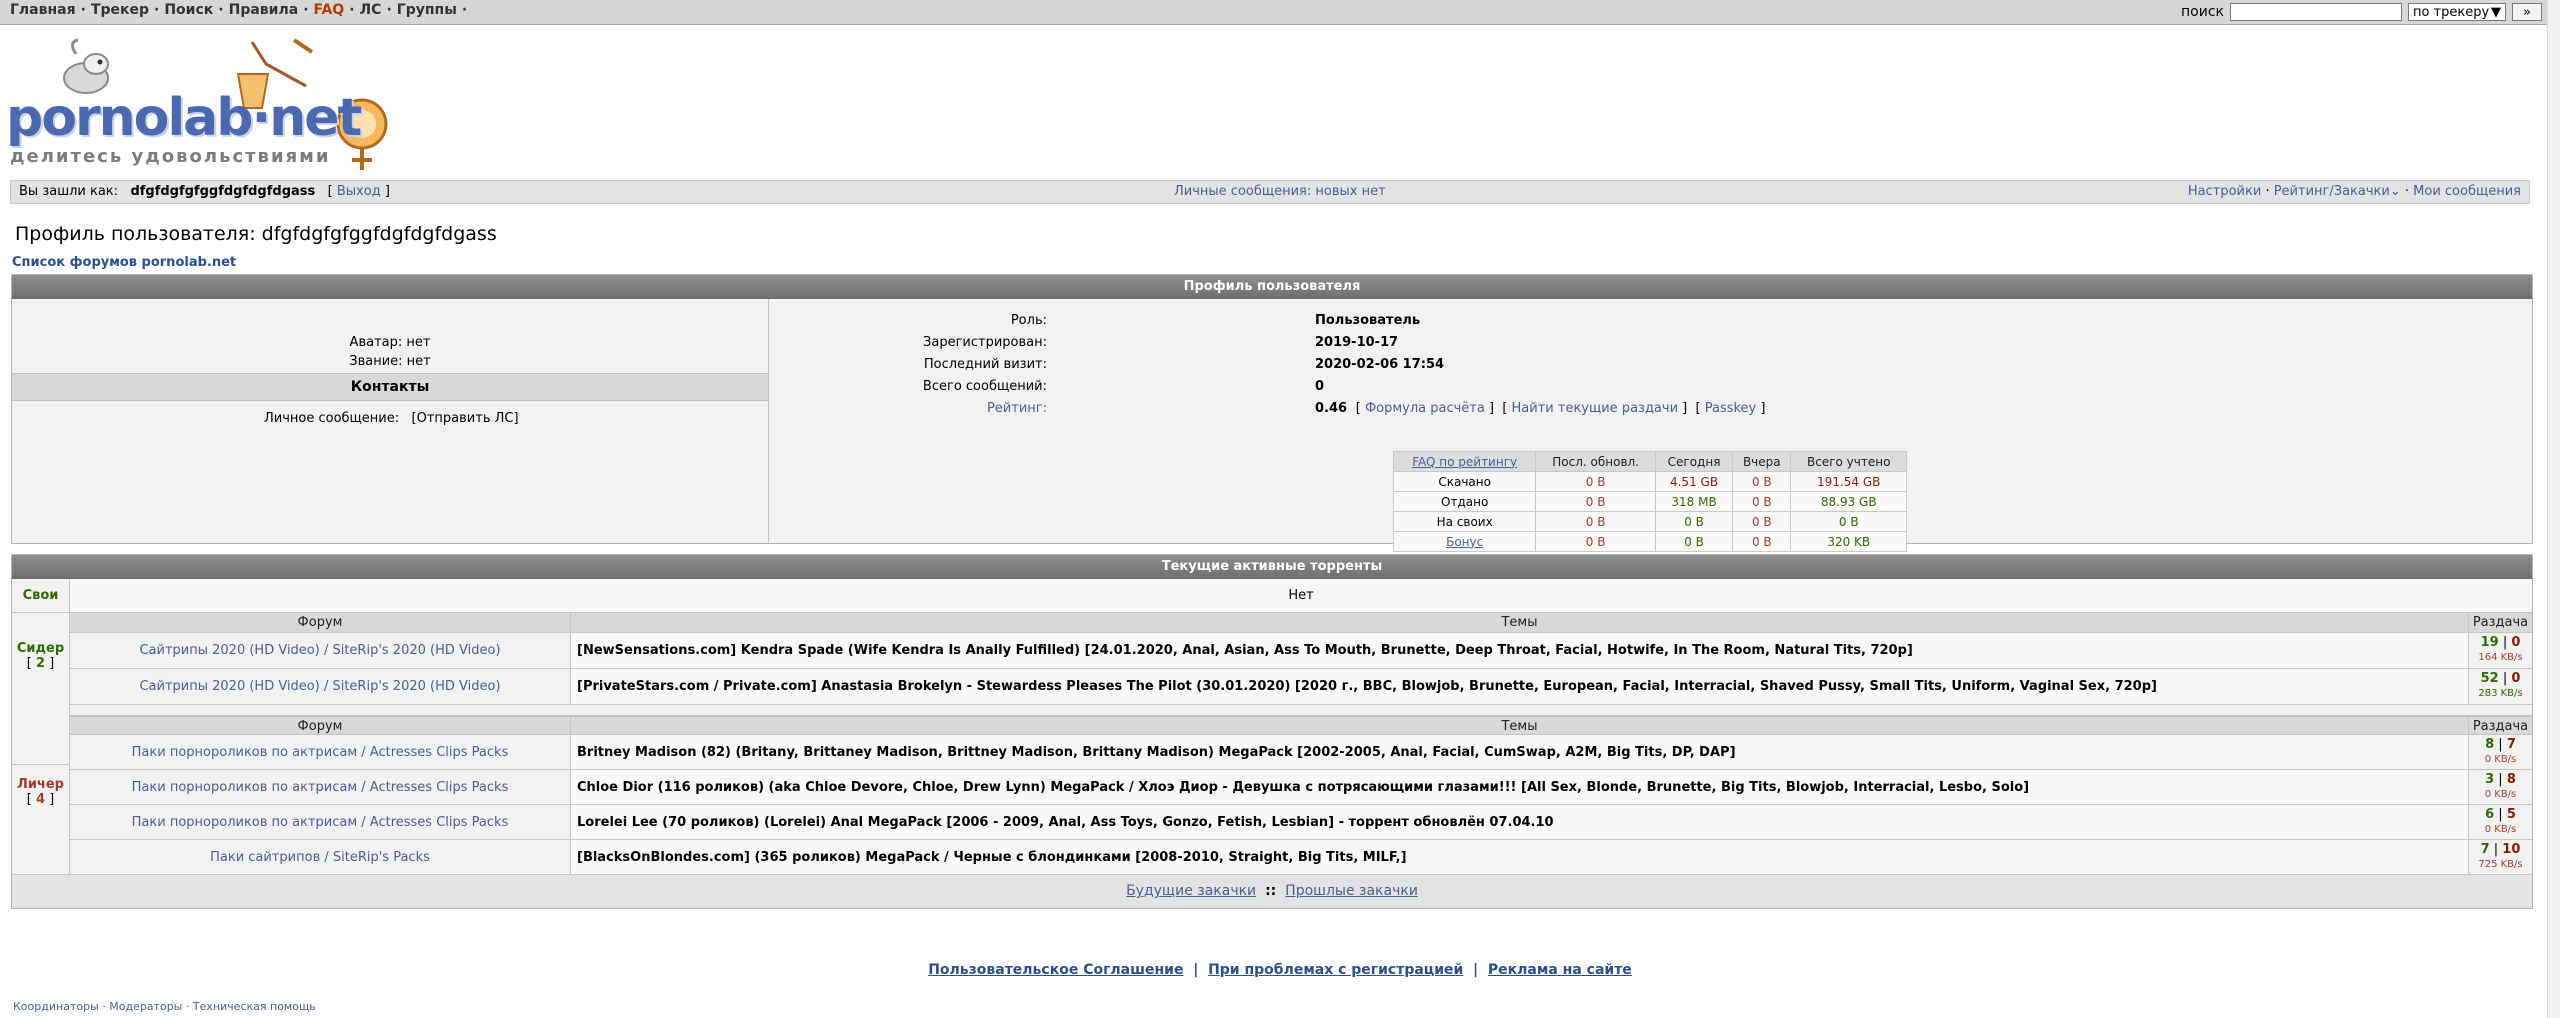 The height and width of the screenshot is (1018, 2560). I want to click on seed-cell: 52 | 0 283 KB/s, so click(2500, 687).